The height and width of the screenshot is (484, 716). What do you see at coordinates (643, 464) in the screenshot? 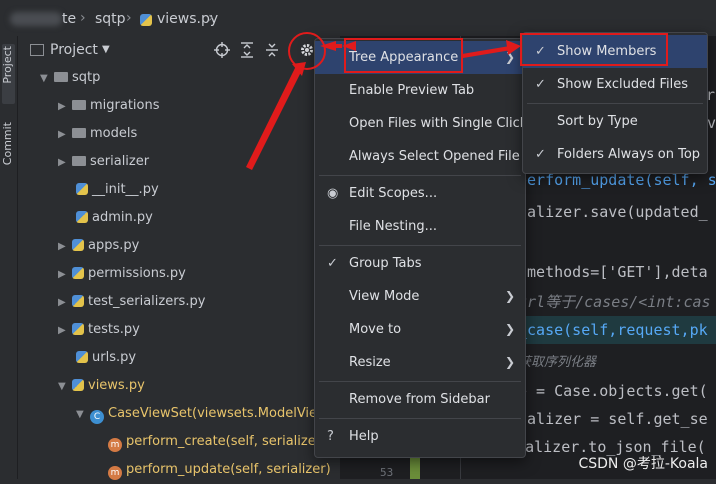
I see `watermark: CSDN @考拉-Koala` at bounding box center [643, 464].